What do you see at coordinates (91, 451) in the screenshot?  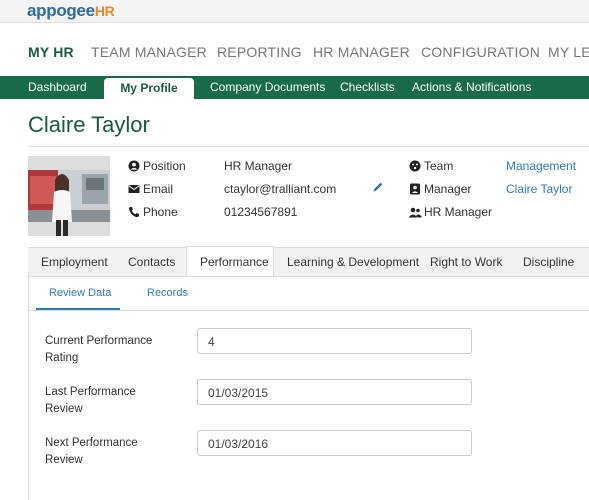 I see `next-review-label: Next Performance Review` at bounding box center [91, 451].